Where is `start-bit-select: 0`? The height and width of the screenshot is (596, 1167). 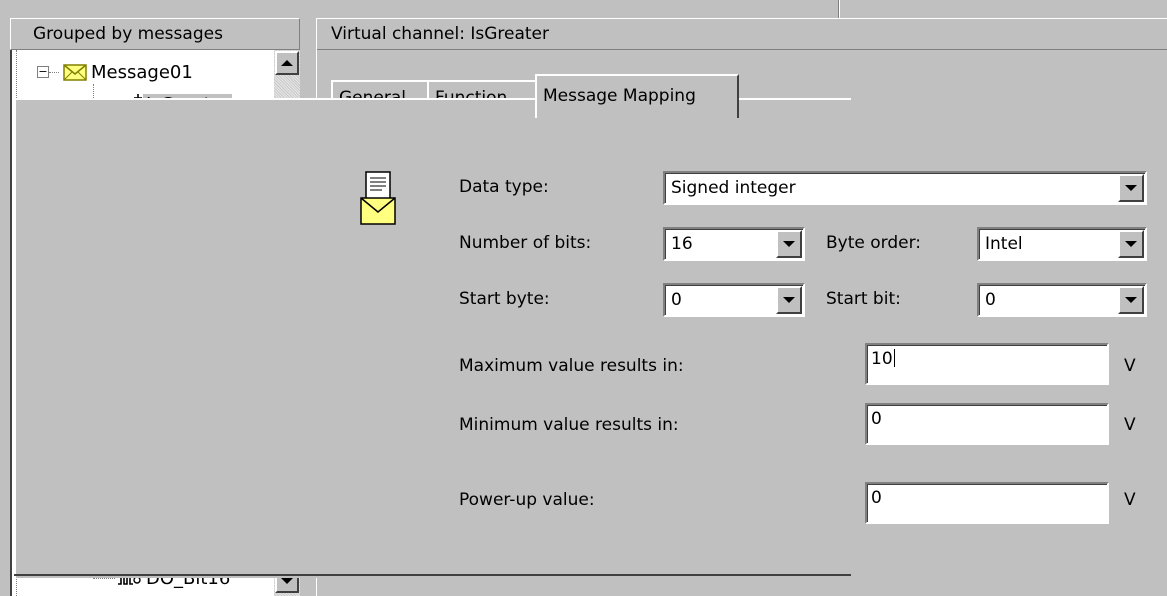 start-bit-select: 0 is located at coordinates (1062, 300).